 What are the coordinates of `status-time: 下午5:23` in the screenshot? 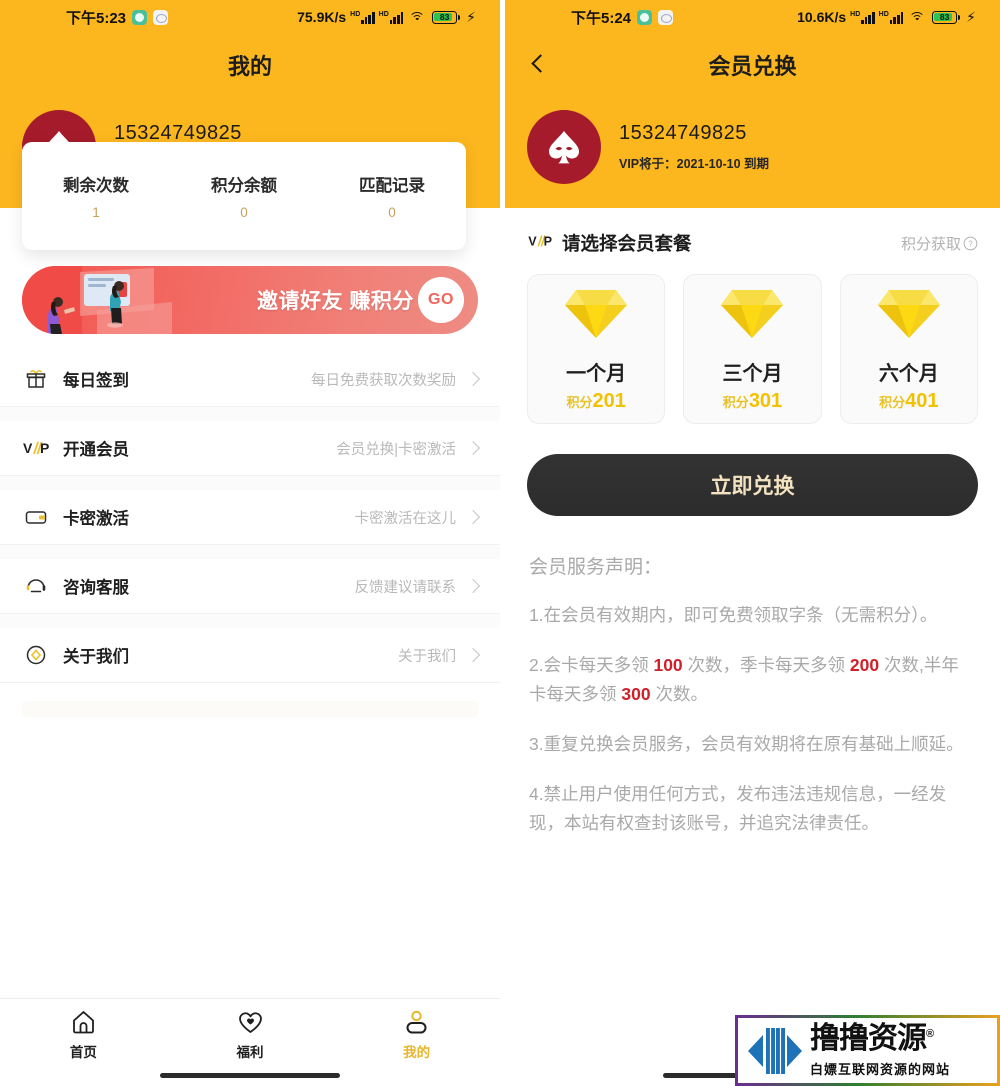 It's located at (96, 18).